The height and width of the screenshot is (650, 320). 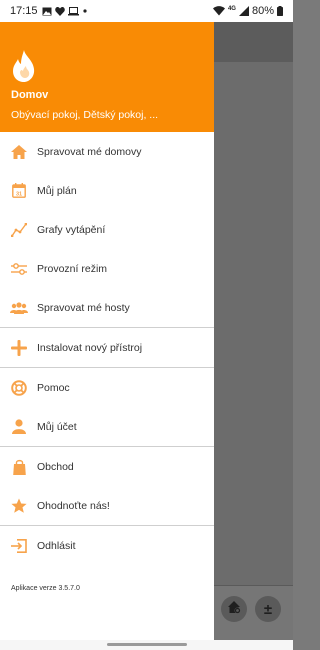 I want to click on battery-percent: 80%, so click(x=262, y=11).